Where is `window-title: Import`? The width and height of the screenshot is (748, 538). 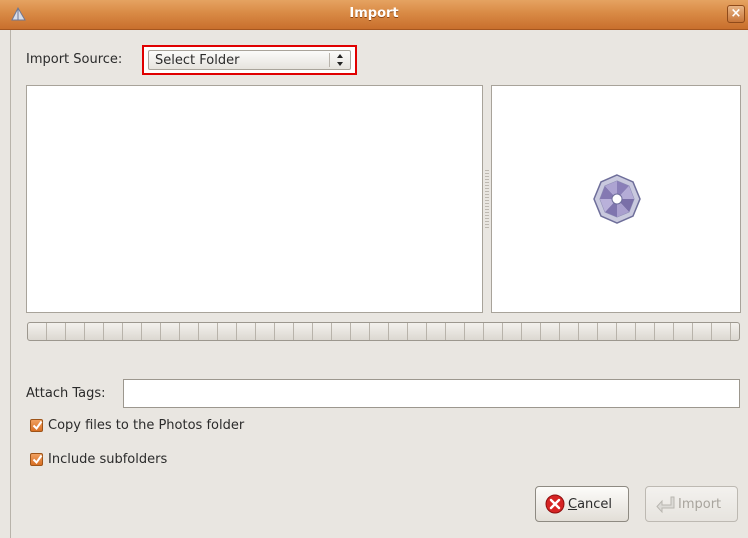
window-title: Import is located at coordinates (374, 13).